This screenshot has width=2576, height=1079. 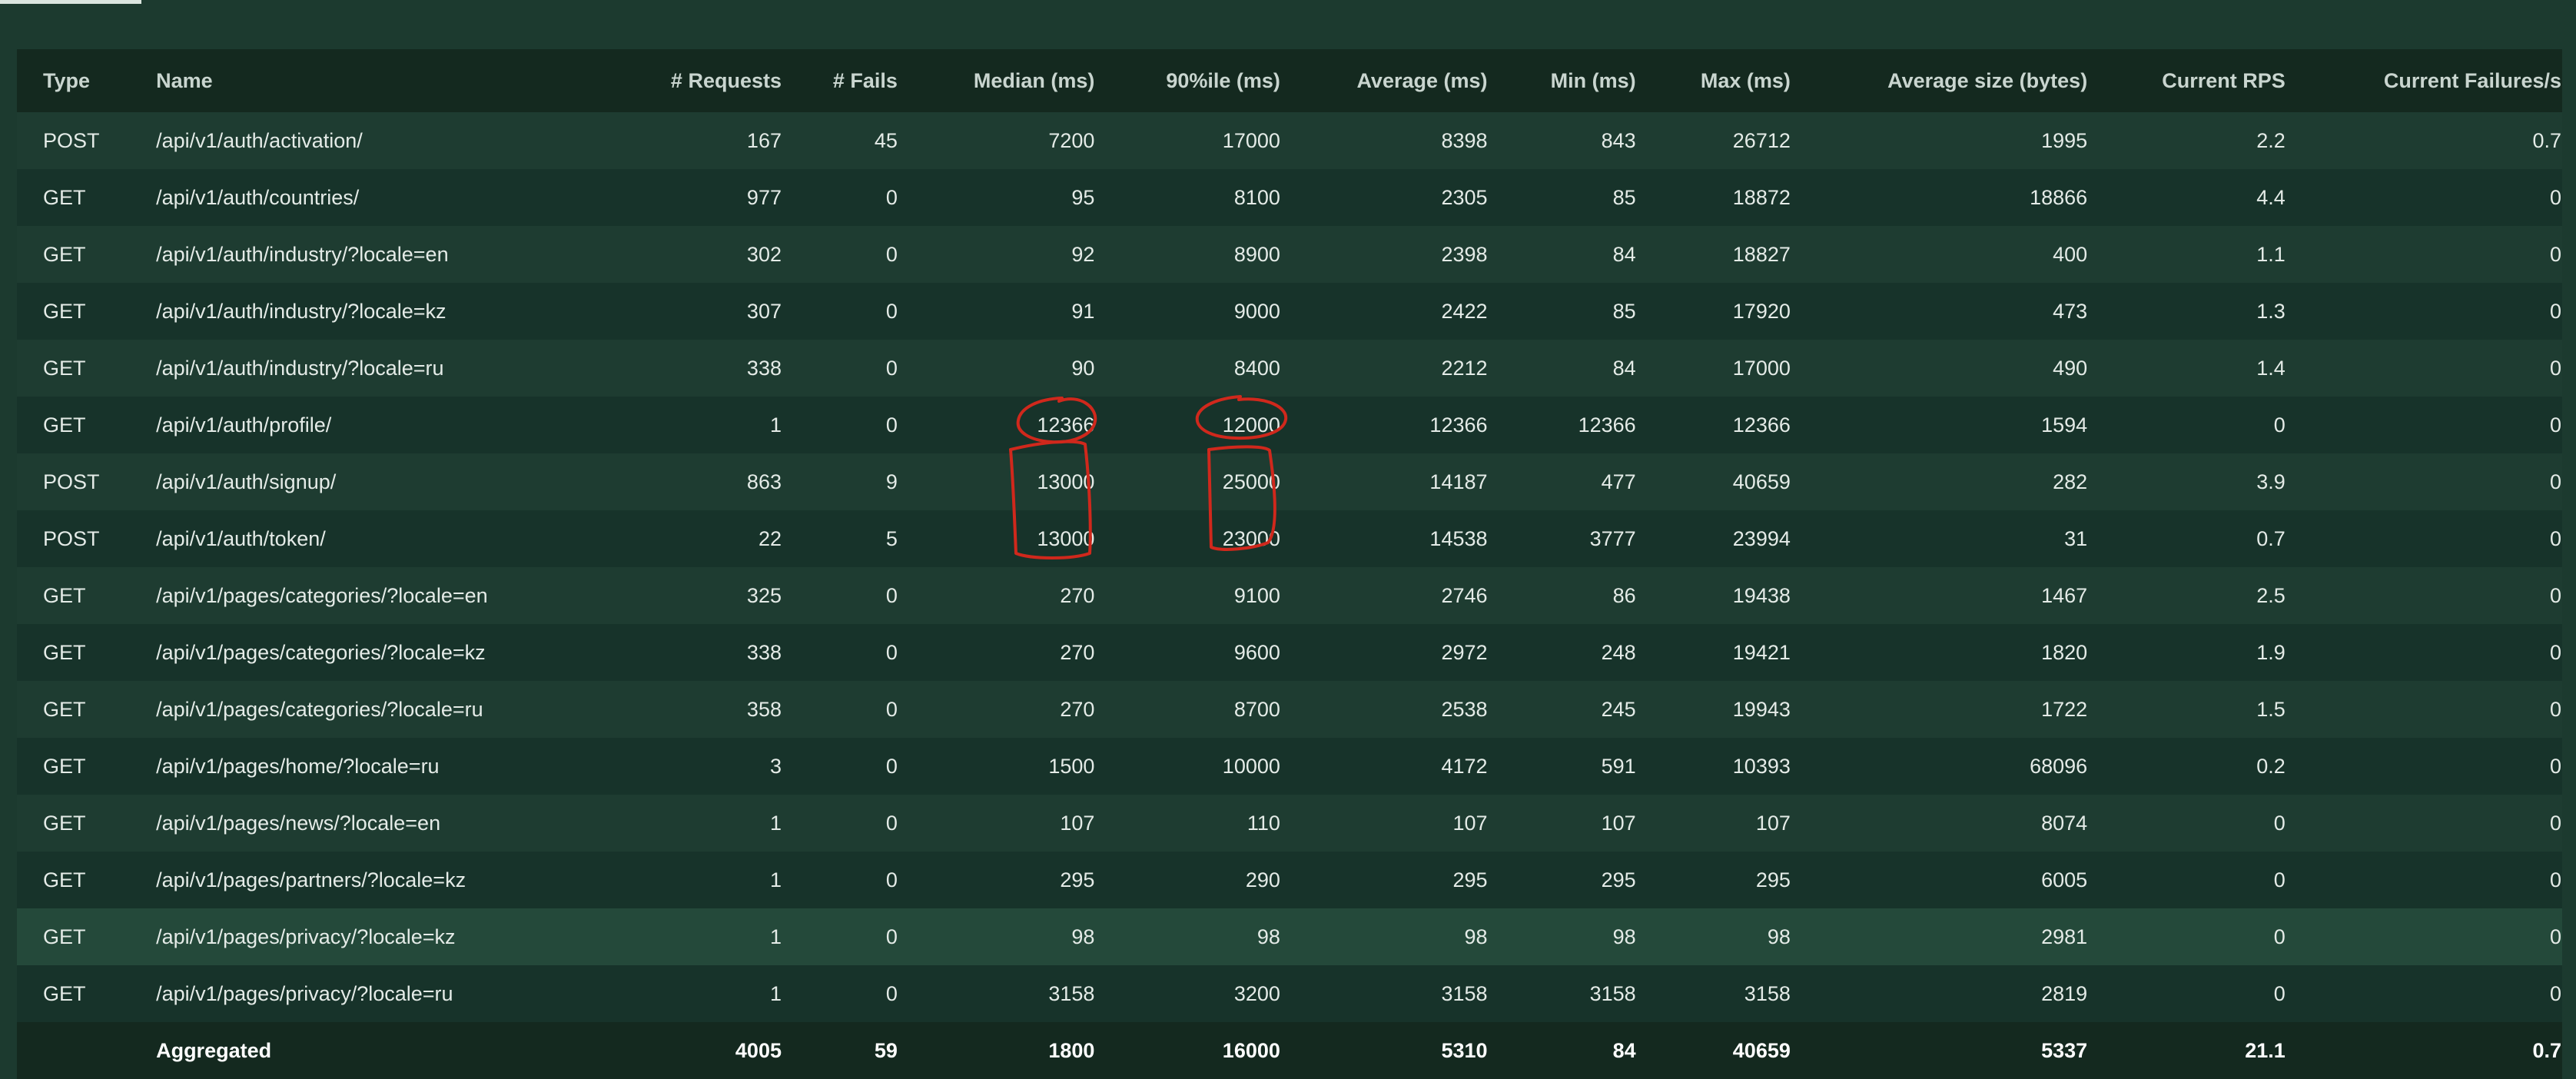 What do you see at coordinates (840, 80) in the screenshot?
I see `column-header-fails: # Fails` at bounding box center [840, 80].